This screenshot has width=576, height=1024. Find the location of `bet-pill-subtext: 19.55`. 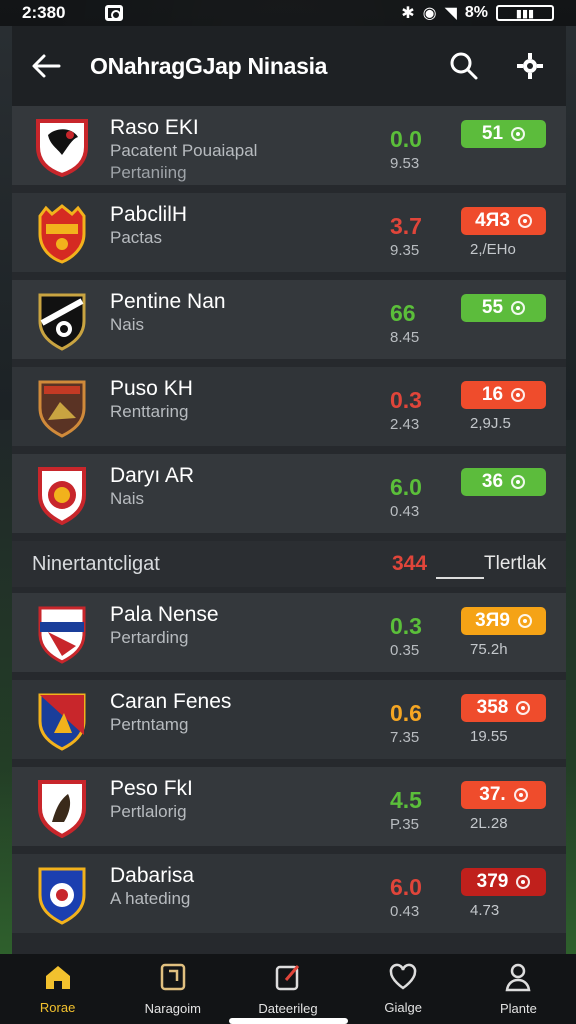

bet-pill-subtext: 19.55 is located at coordinates (489, 736).